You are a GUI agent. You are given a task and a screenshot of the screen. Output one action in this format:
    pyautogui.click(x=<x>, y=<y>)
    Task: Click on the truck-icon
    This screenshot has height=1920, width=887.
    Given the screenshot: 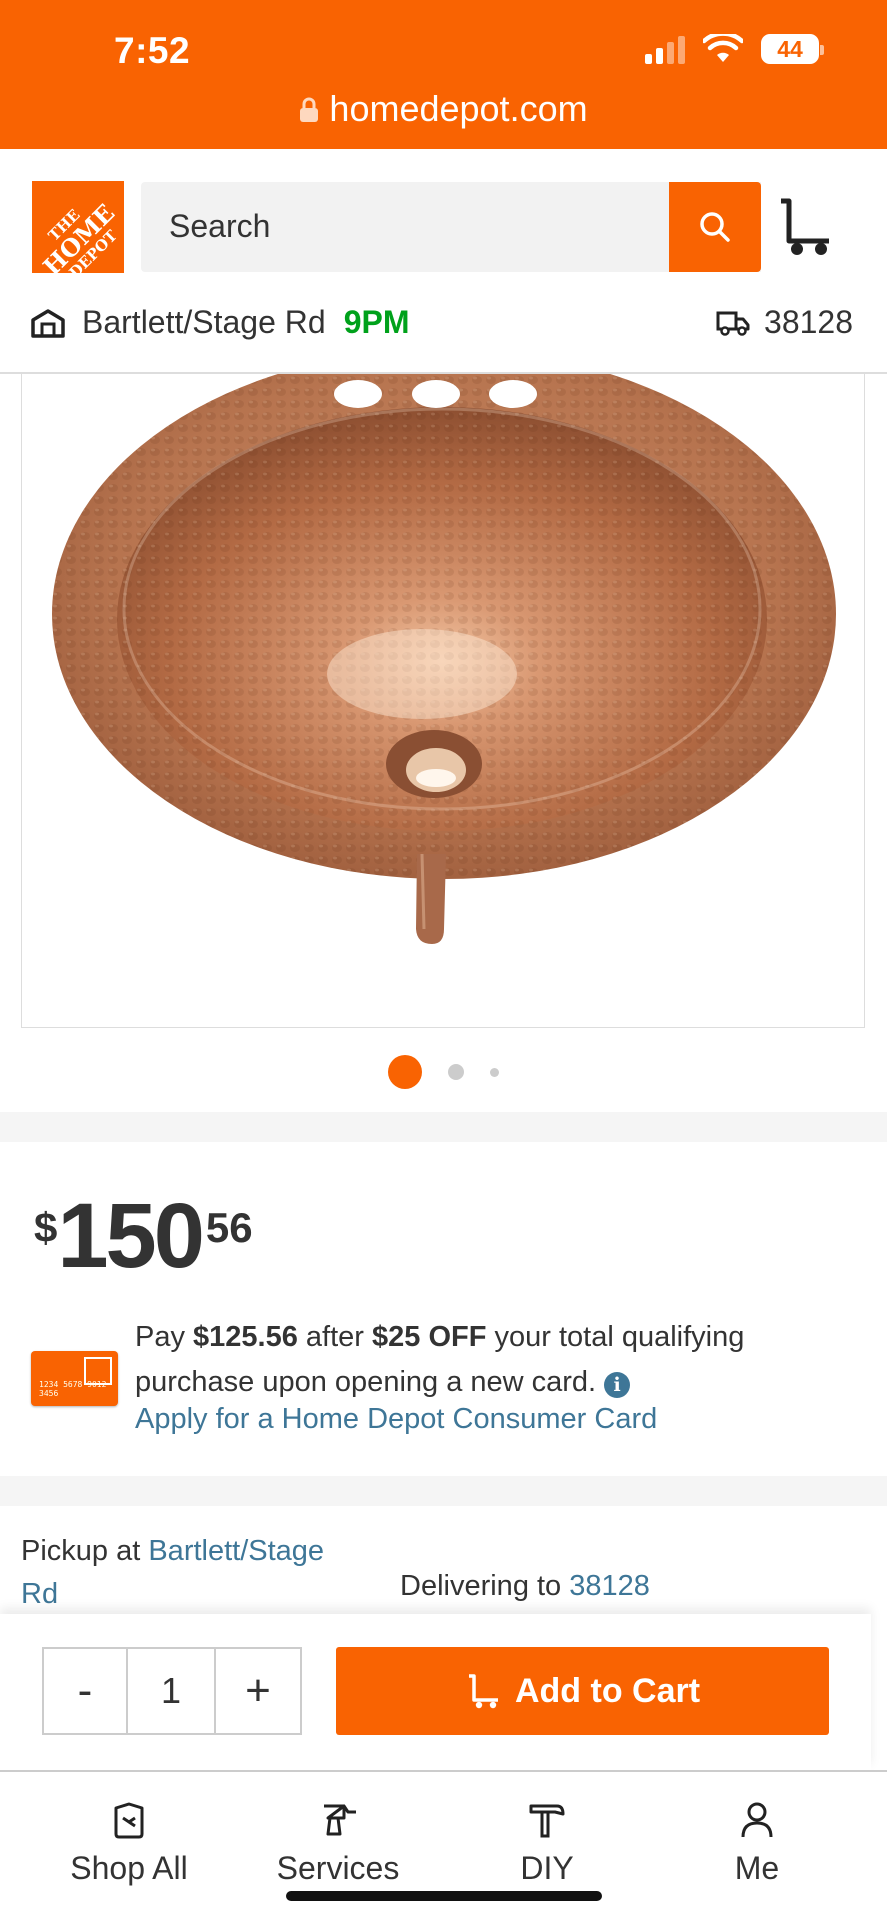 What is the action you would take?
    pyautogui.click(x=733, y=323)
    